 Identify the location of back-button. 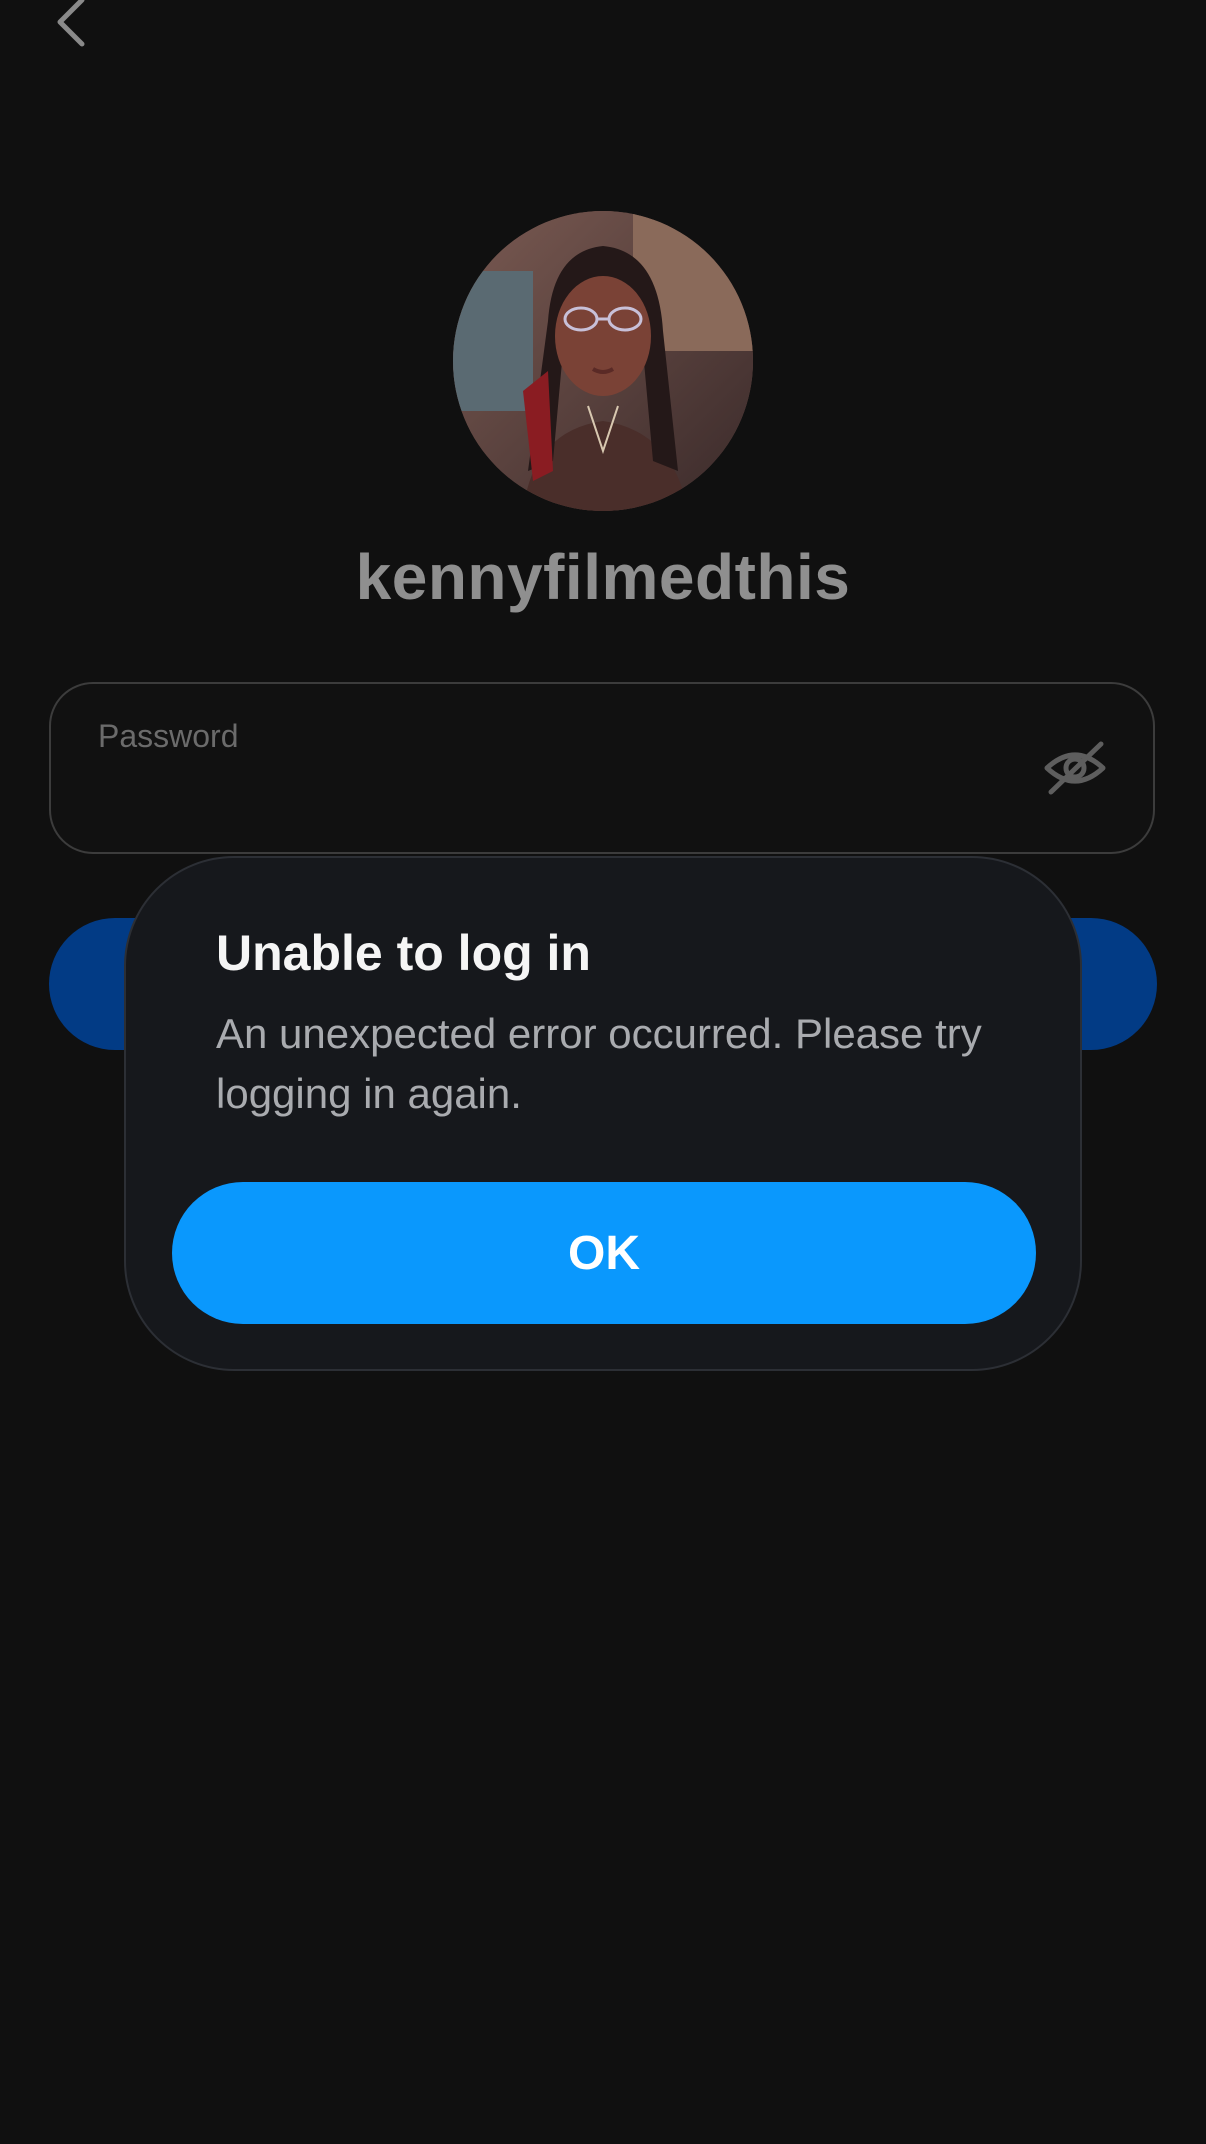
(72, 27).